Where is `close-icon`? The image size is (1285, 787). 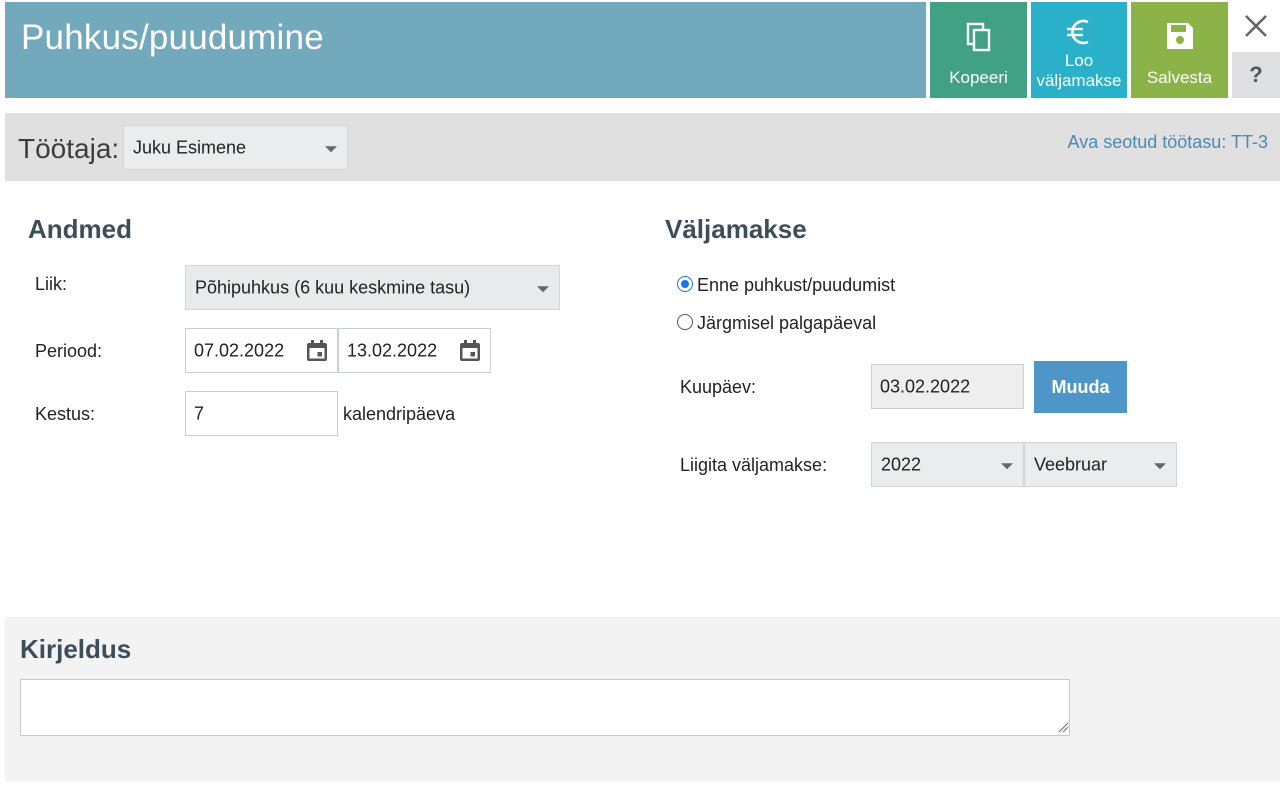
close-icon is located at coordinates (1256, 26).